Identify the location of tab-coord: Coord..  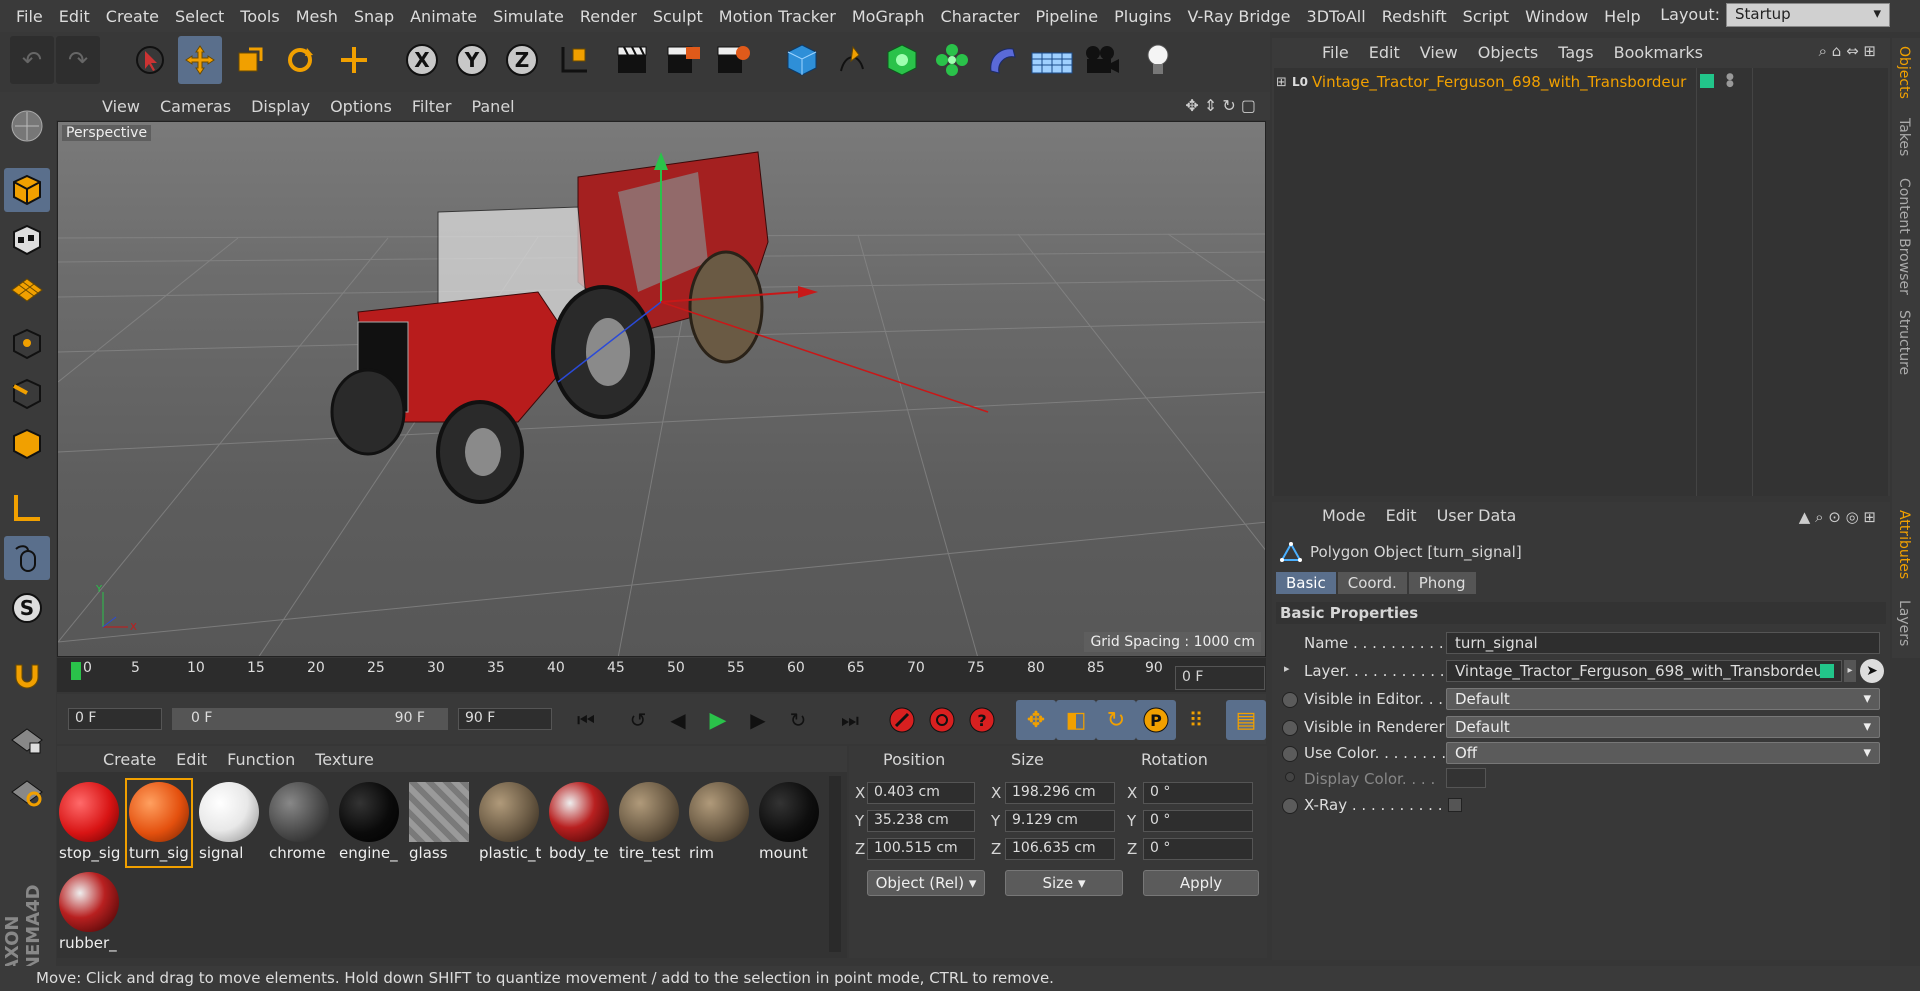
(1372, 583).